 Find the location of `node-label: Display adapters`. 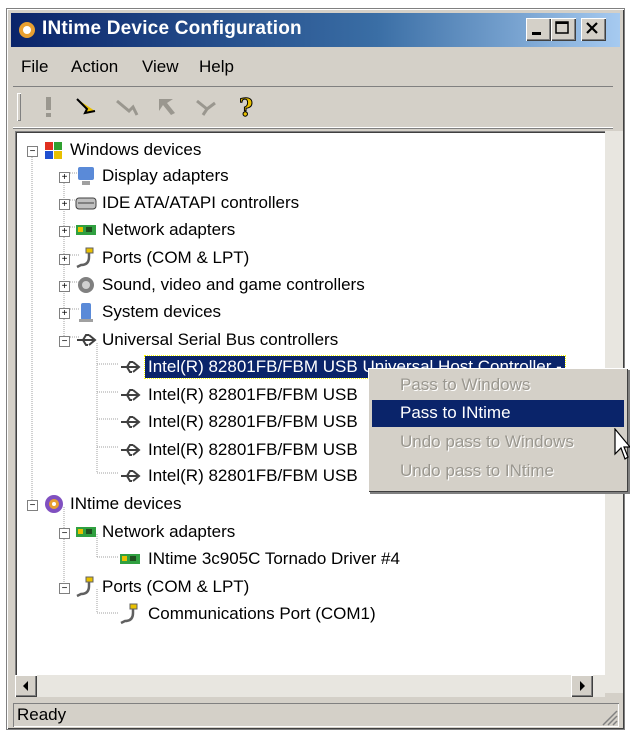

node-label: Display adapters is located at coordinates (165, 175).